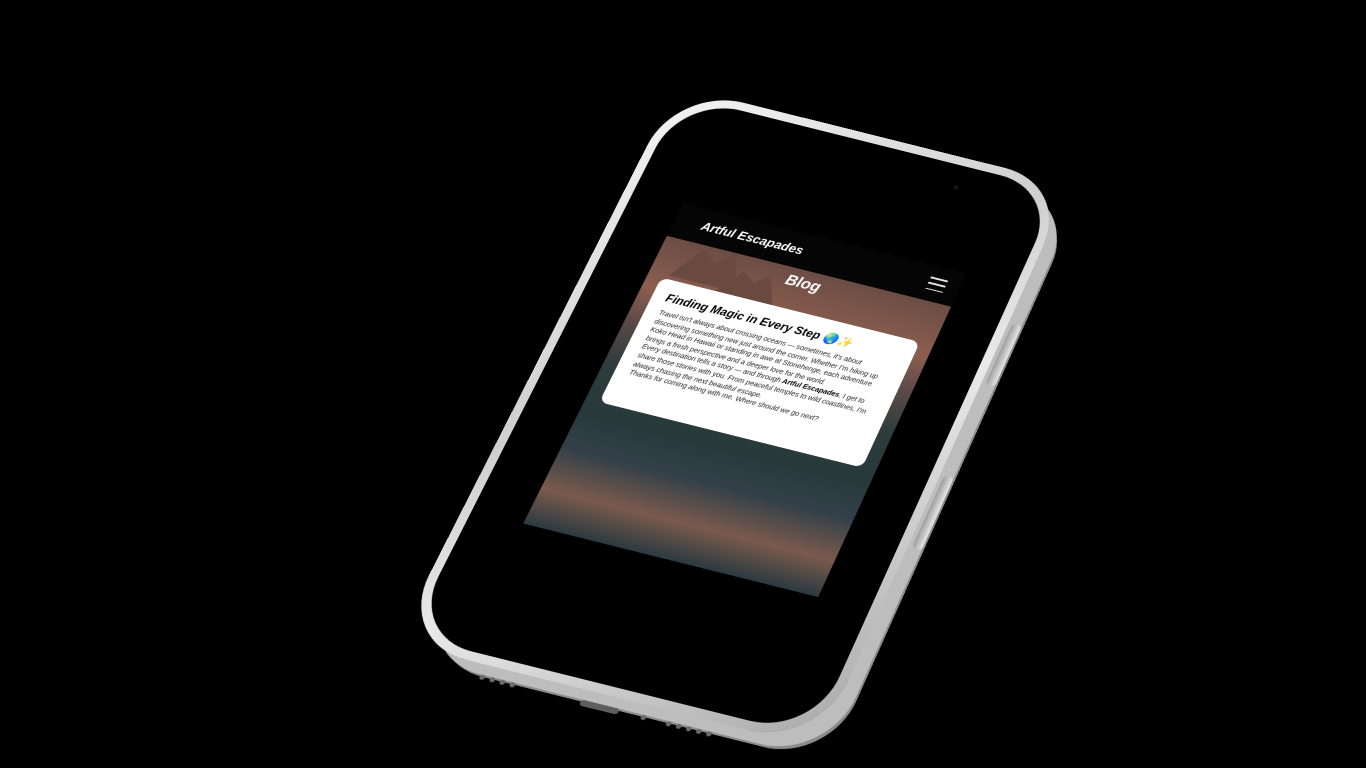 The height and width of the screenshot is (768, 1366). Describe the element at coordinates (643, 717) in the screenshot. I see `microphone-hole` at that location.